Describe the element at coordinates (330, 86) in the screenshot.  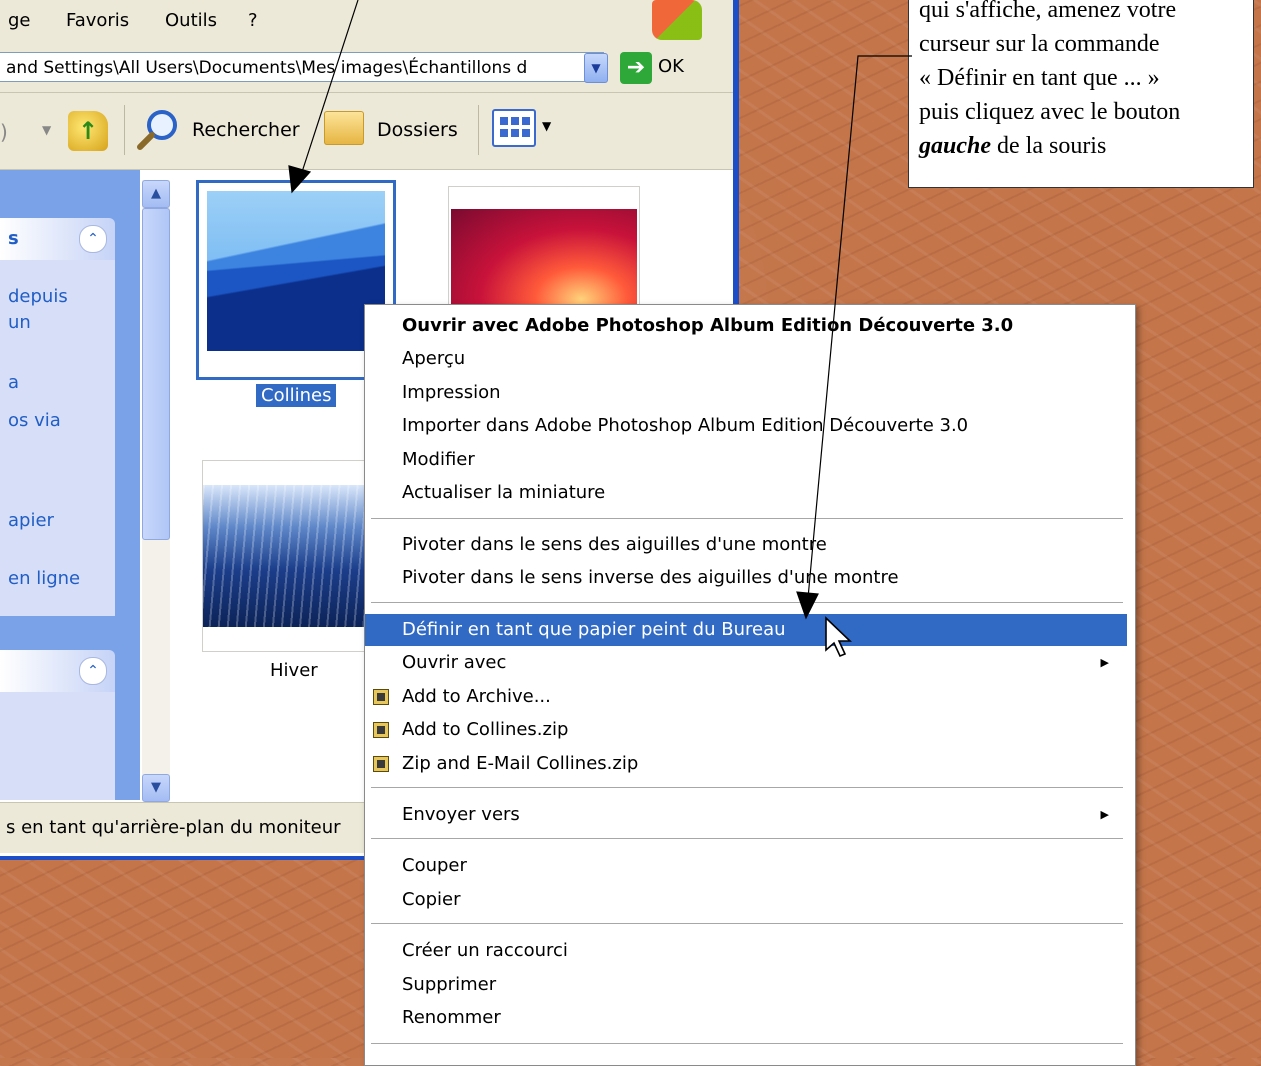
I see `arrow-line-to-thumbnail` at that location.